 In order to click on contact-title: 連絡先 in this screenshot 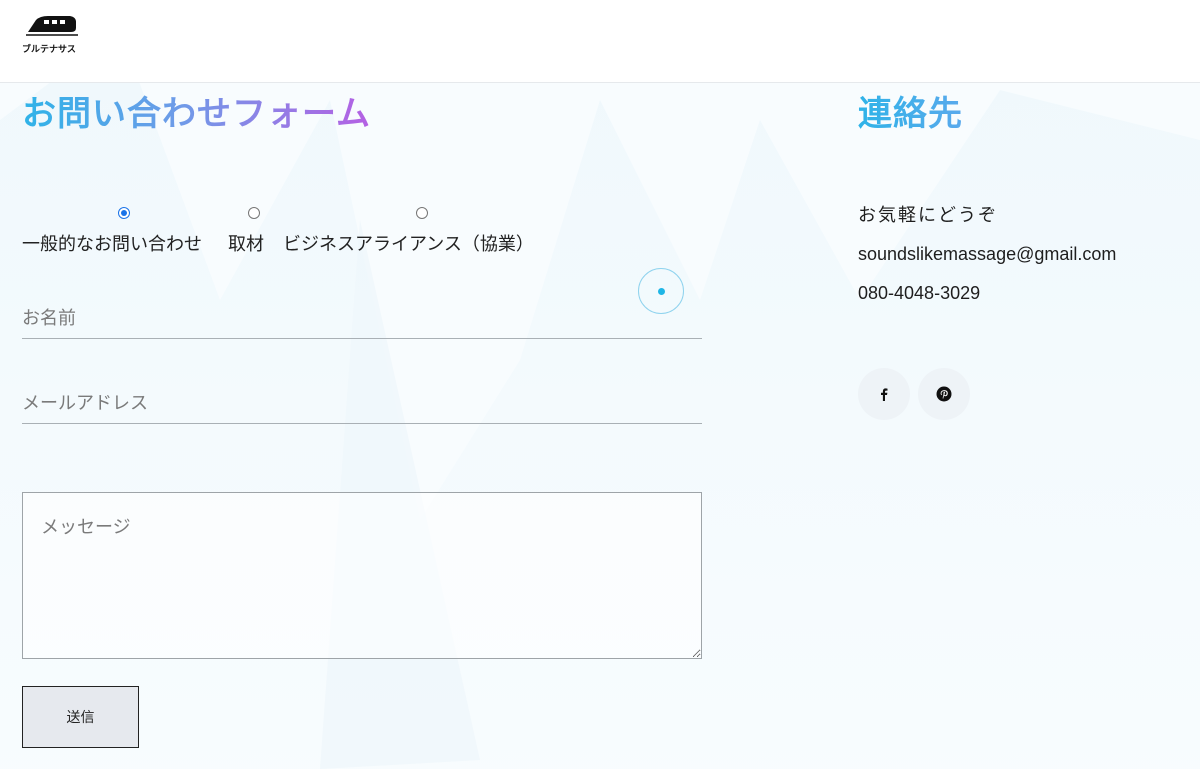, I will do `click(910, 114)`.